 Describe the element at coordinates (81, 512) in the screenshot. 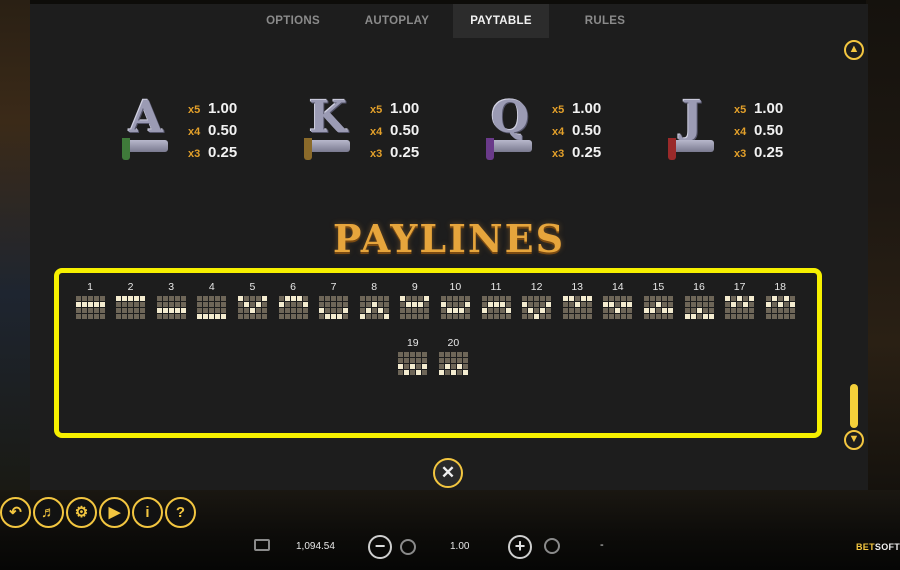

I see `settings-button: ⚙` at that location.